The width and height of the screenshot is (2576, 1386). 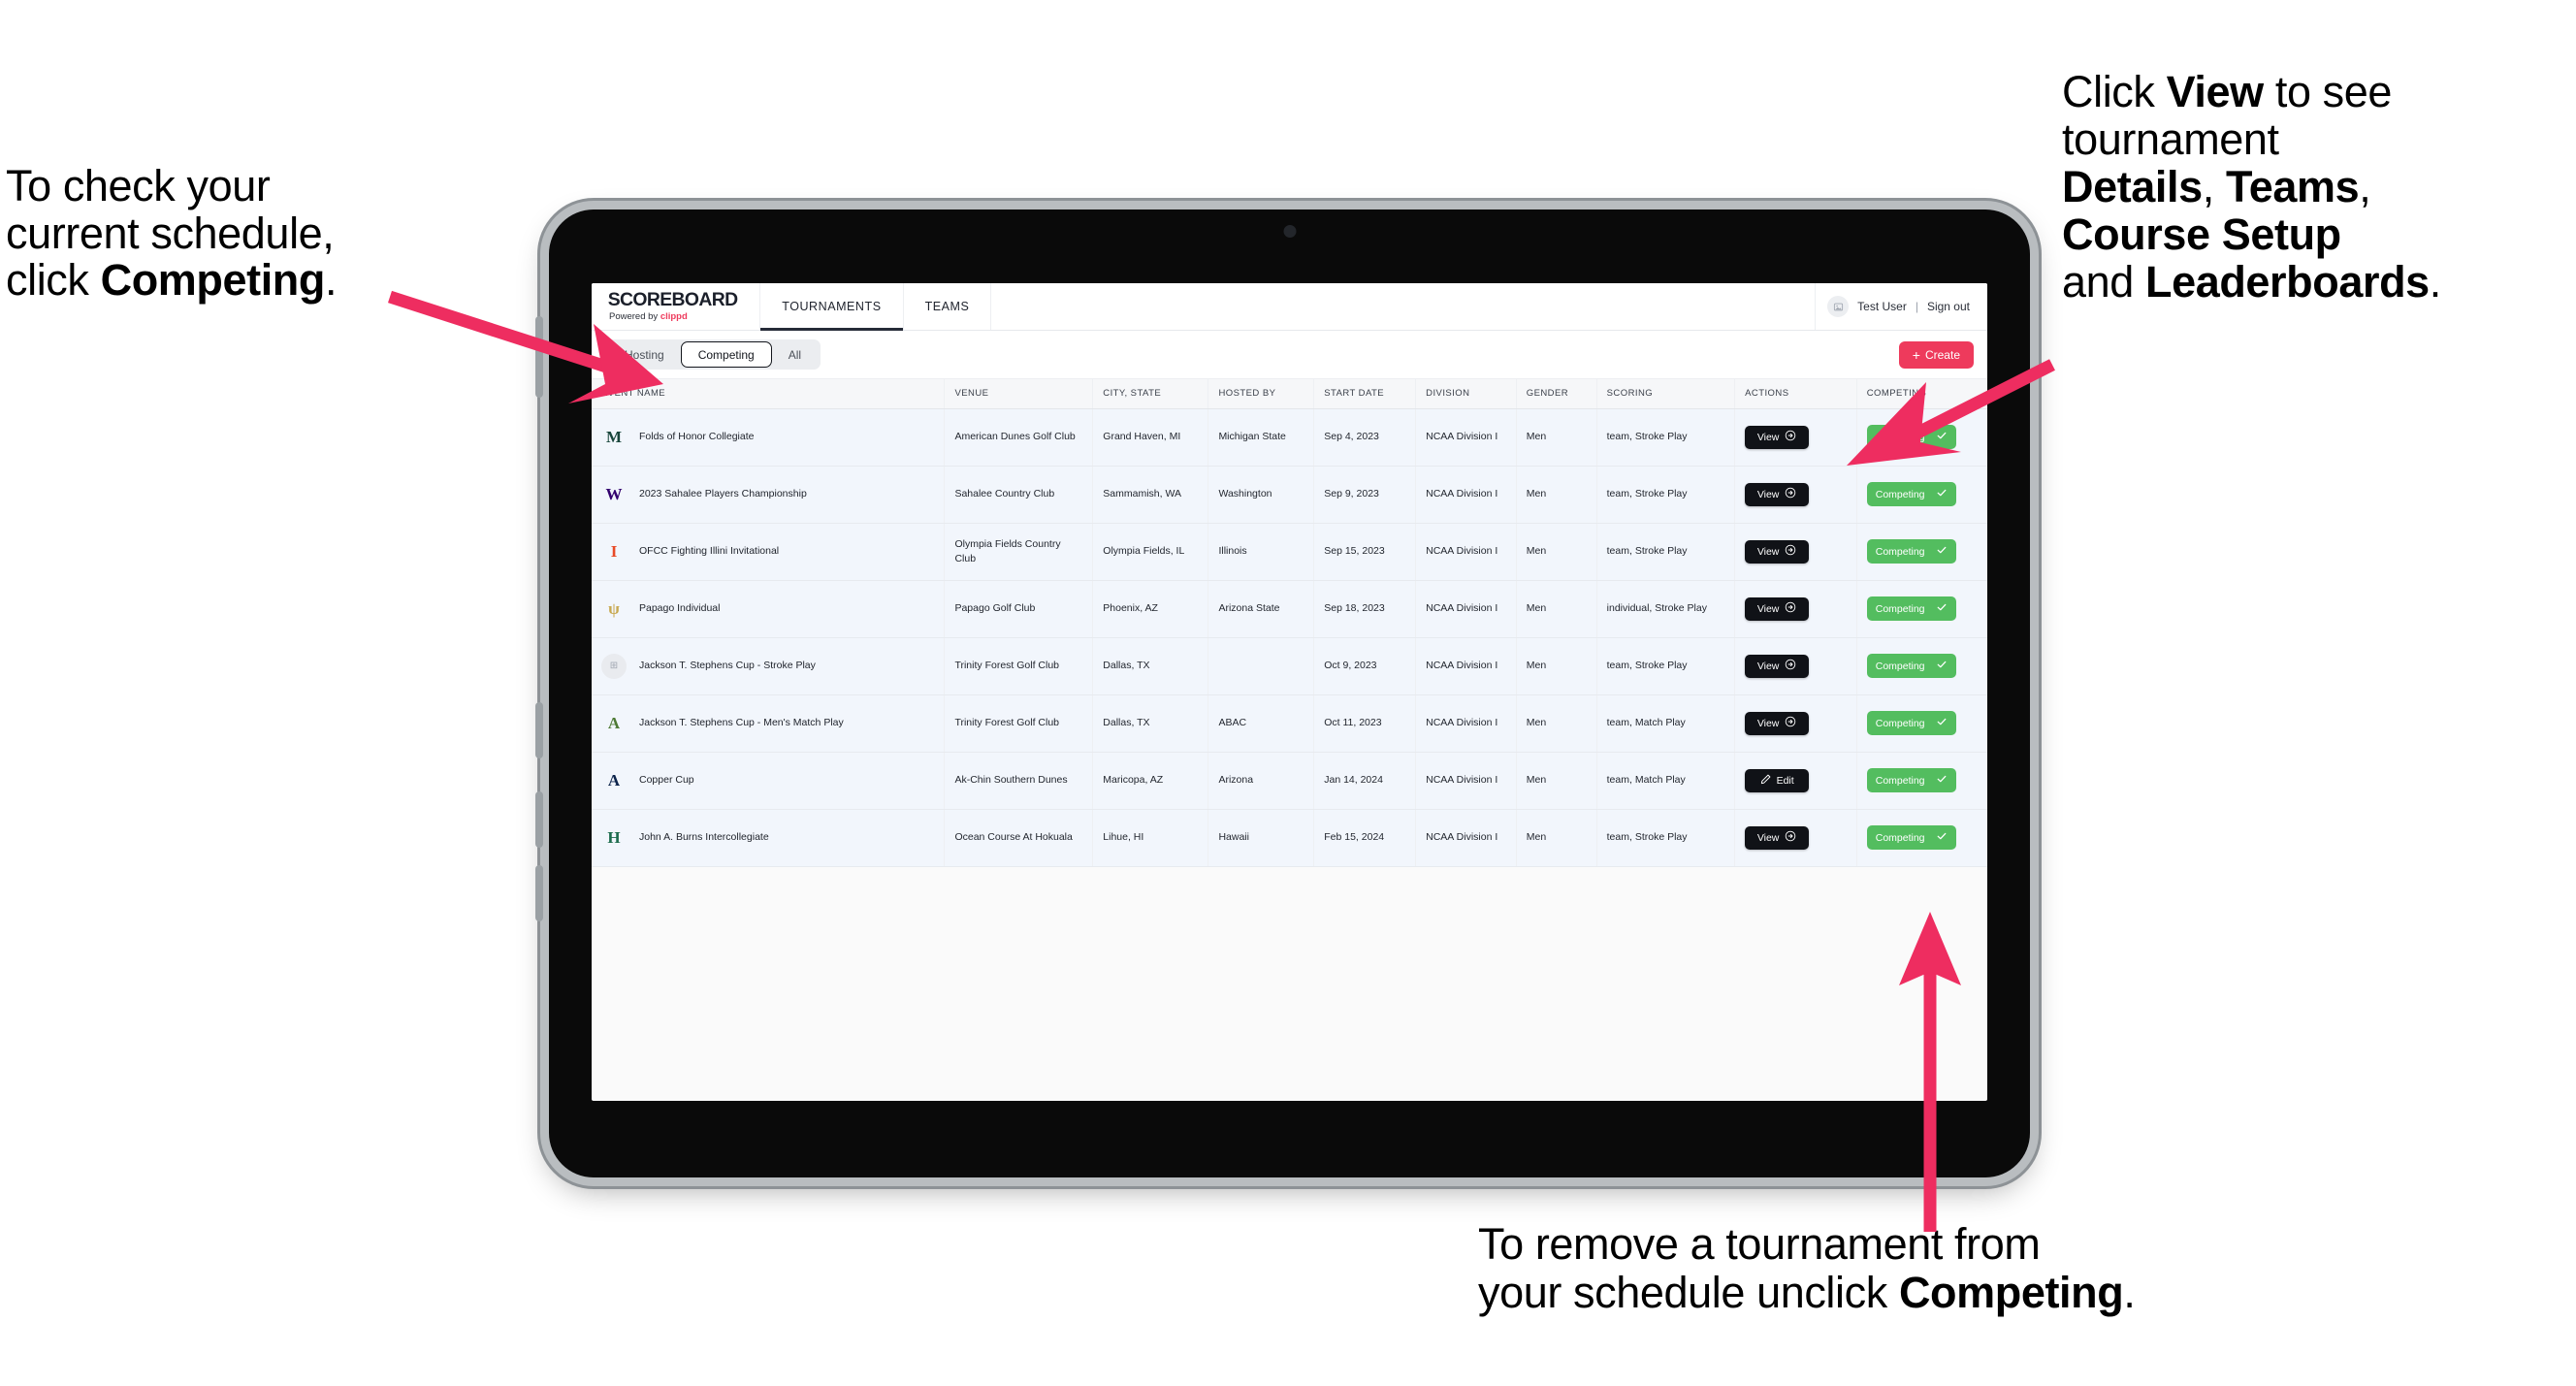 I want to click on annotation-right-line4: Course Setup, so click(x=2319, y=234).